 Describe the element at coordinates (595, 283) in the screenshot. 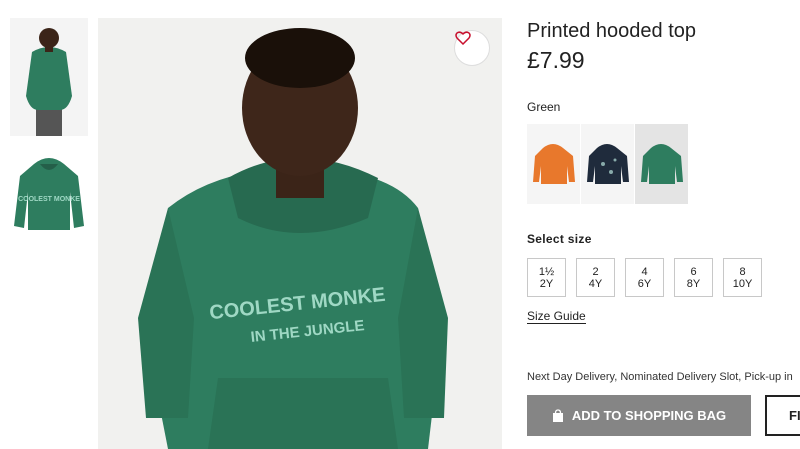

I see `size-bottom: 4Y` at that location.